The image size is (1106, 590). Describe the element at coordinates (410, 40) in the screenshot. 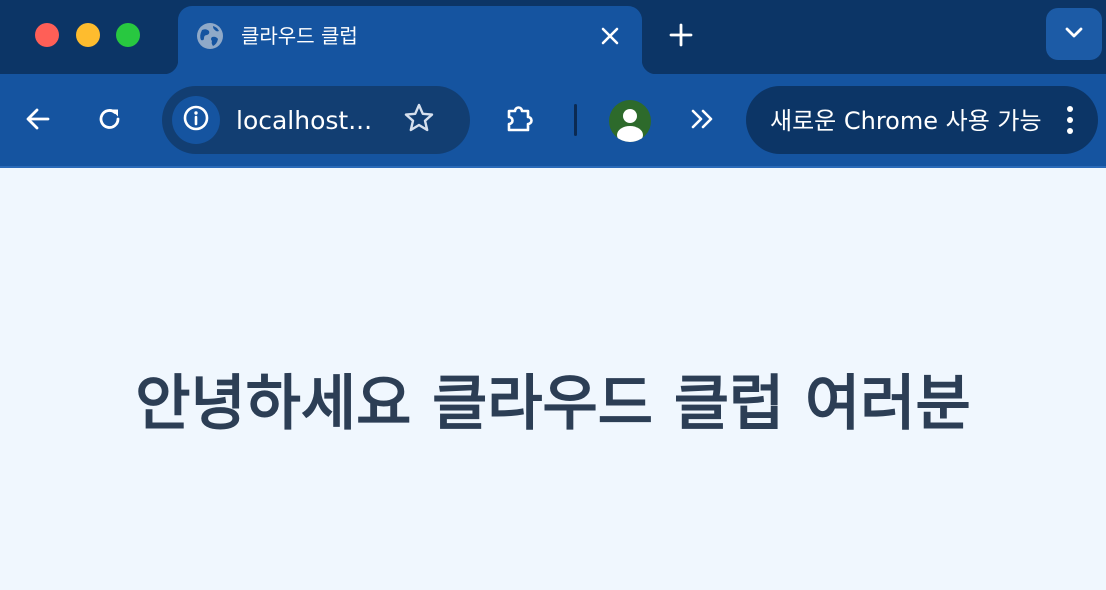

I see `tab-active: 클라우드 클럽` at that location.